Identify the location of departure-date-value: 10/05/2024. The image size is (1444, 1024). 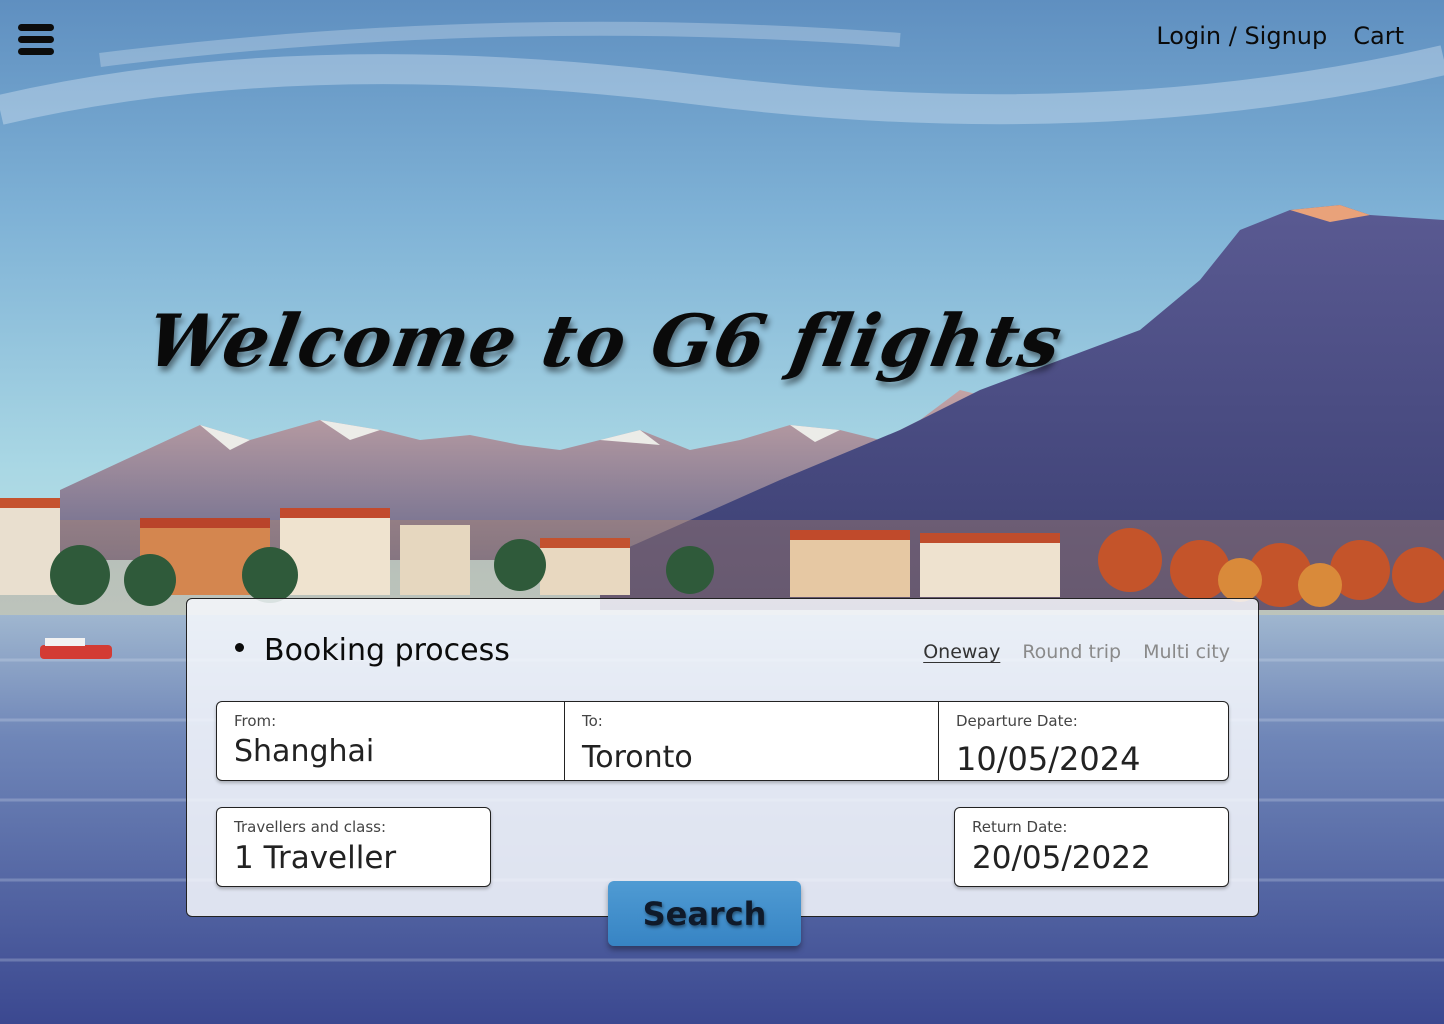
(1083, 759).